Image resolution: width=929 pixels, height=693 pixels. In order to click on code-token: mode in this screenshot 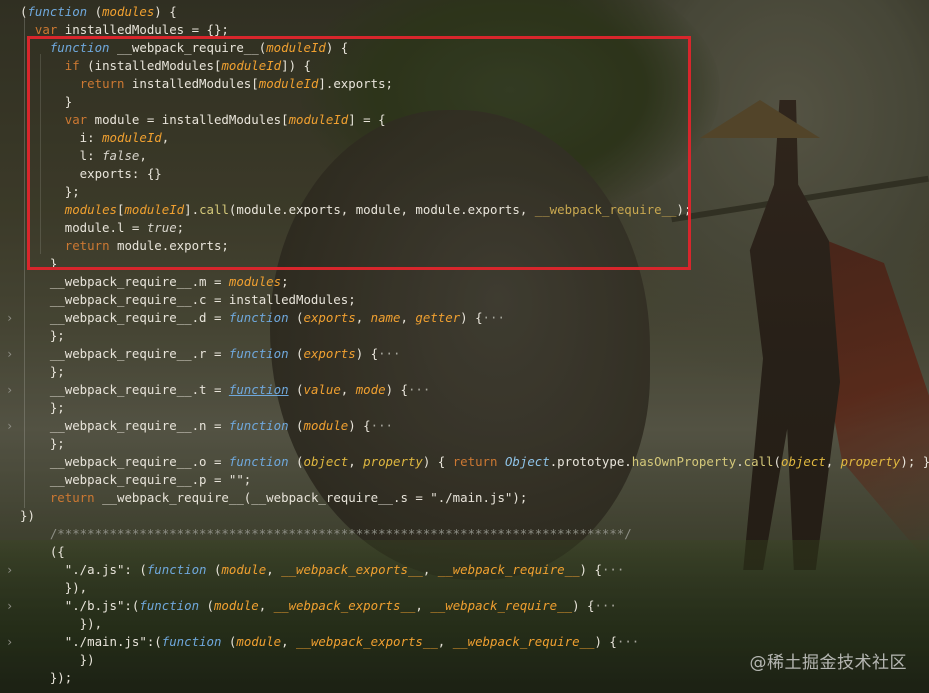, I will do `click(370, 389)`.